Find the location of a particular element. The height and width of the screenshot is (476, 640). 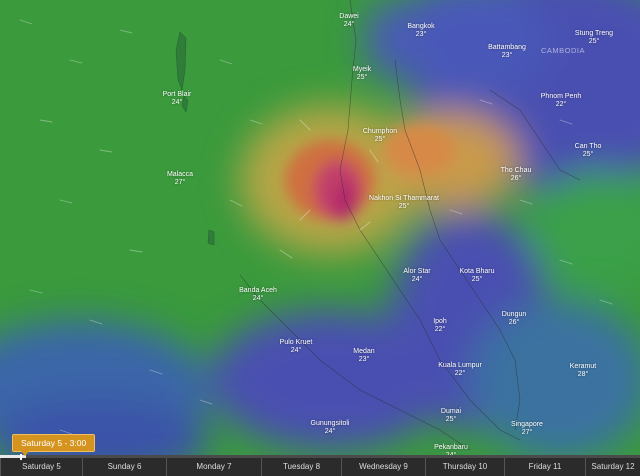

city-name: Port Blair is located at coordinates (177, 94).